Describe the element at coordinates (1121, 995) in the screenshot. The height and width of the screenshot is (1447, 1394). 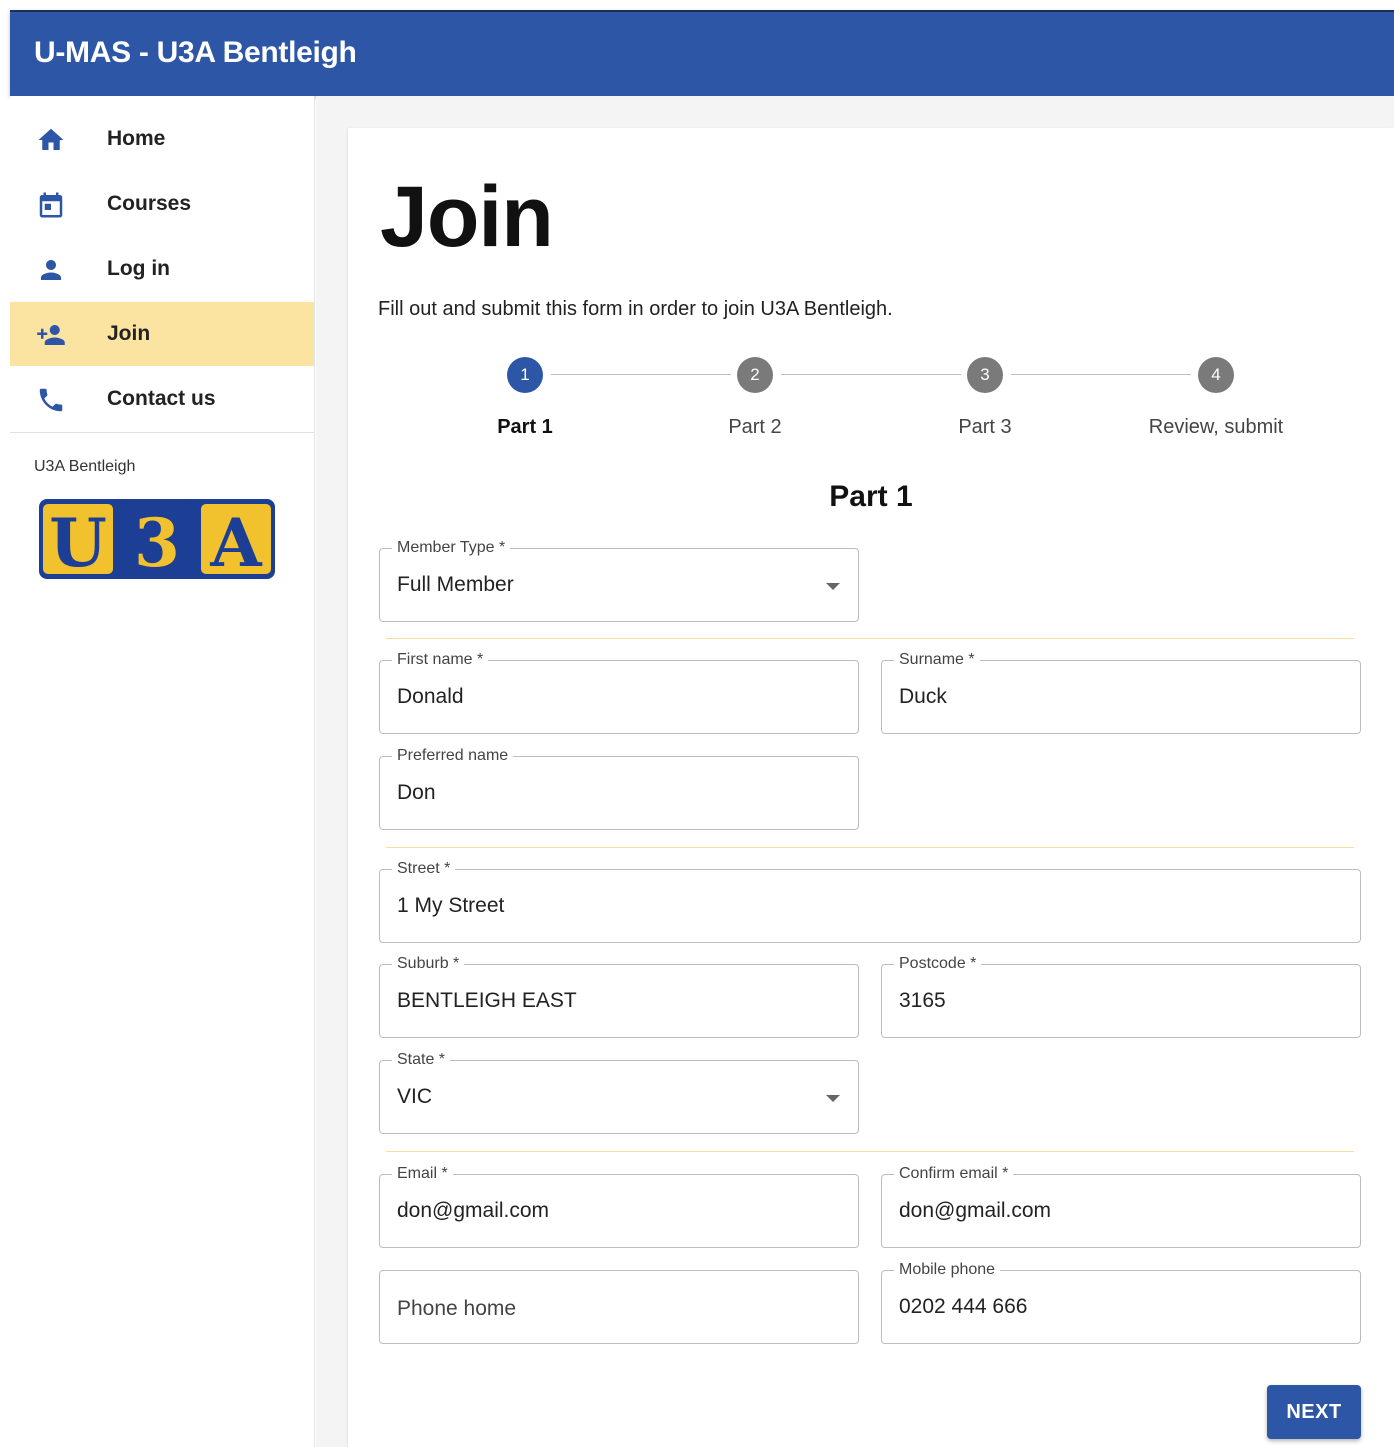
I see `postcode-field: Postcode * 3165` at that location.